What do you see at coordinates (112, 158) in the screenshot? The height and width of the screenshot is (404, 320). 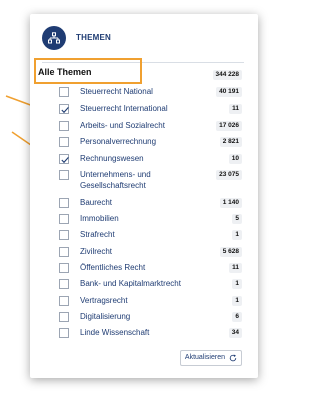 I see `theme-label: Rechnungswesen` at bounding box center [112, 158].